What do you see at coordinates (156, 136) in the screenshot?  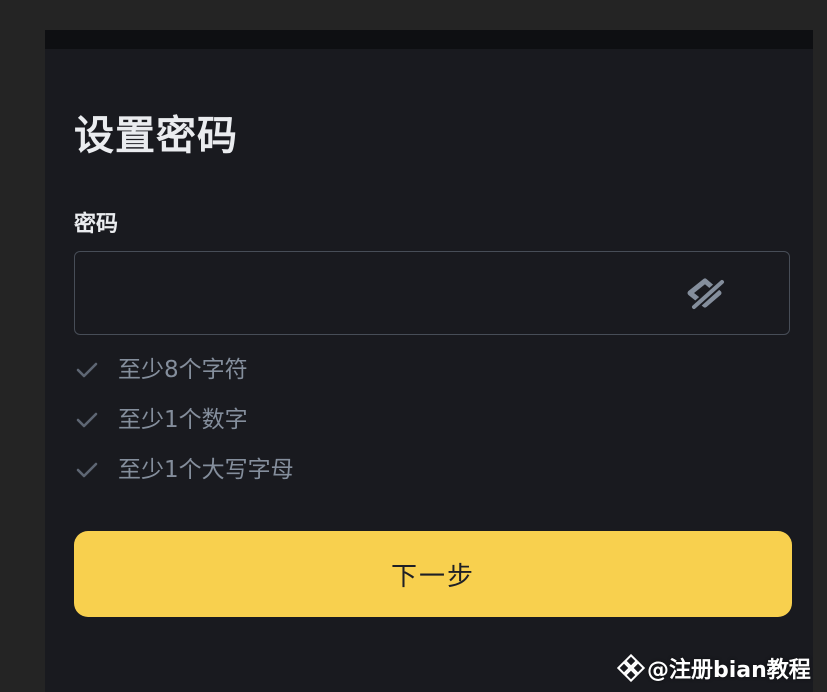 I see `page-title: 设置密码` at bounding box center [156, 136].